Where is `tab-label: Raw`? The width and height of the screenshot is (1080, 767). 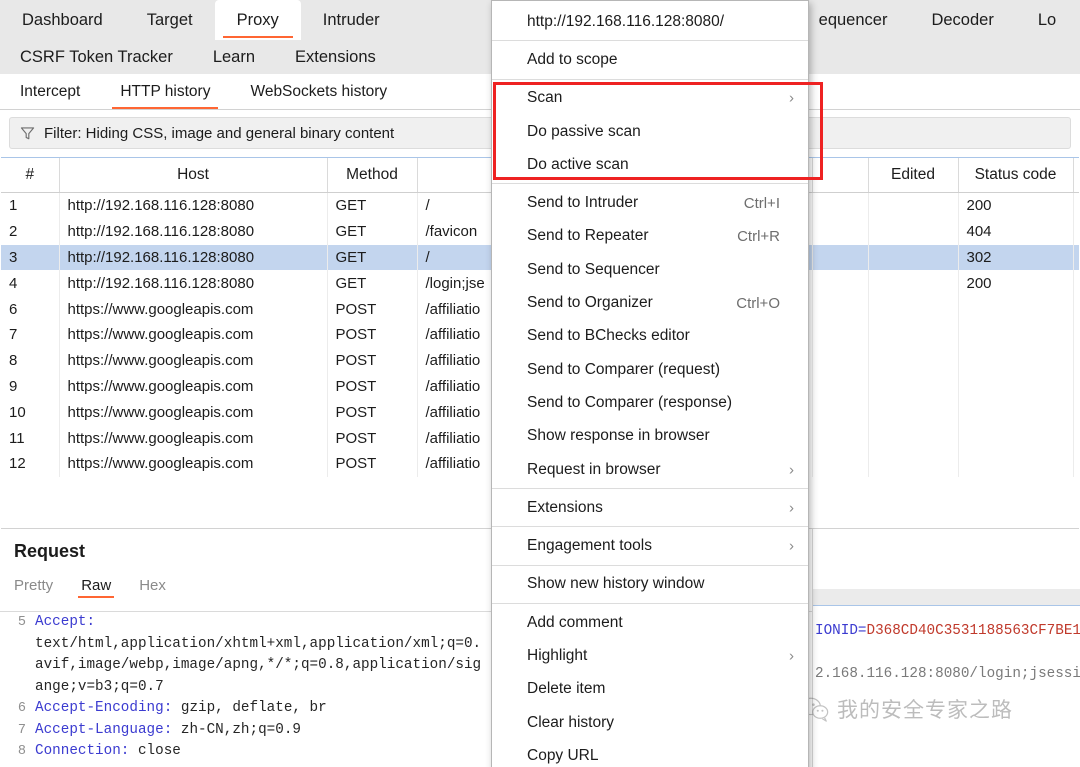
tab-label: Raw is located at coordinates (96, 585).